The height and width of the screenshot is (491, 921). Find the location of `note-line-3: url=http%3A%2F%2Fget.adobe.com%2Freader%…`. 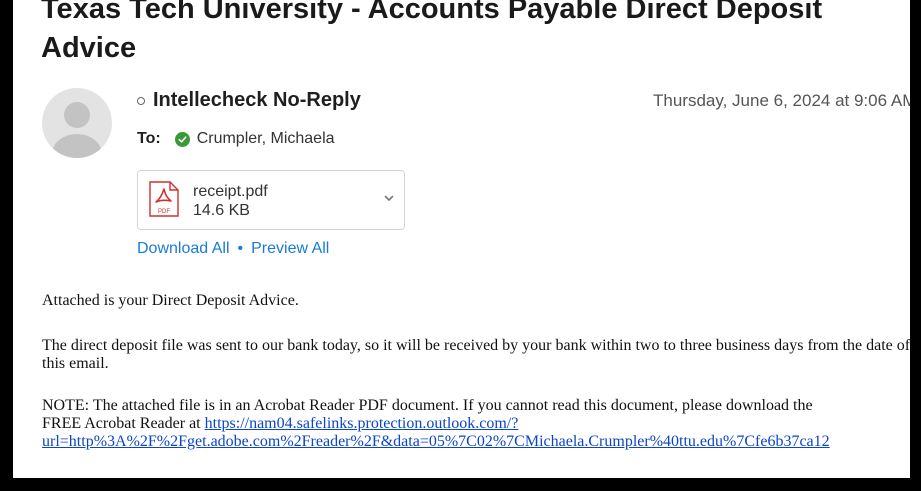

note-line-3: url=http%3A%2F%2Fget.adobe.com%2Freader%… is located at coordinates (476, 442).